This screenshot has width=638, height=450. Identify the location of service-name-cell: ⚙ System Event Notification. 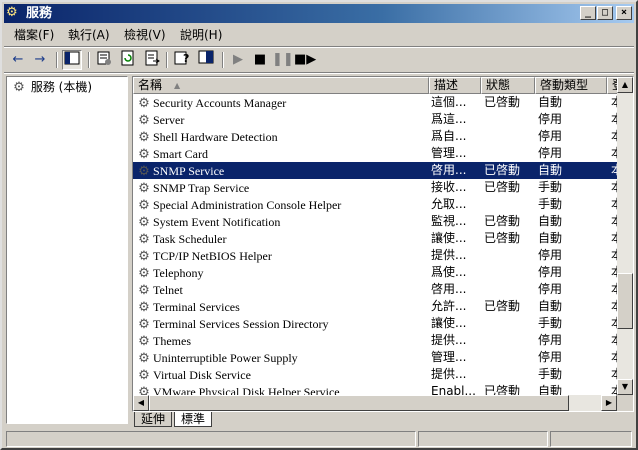
(281, 221).